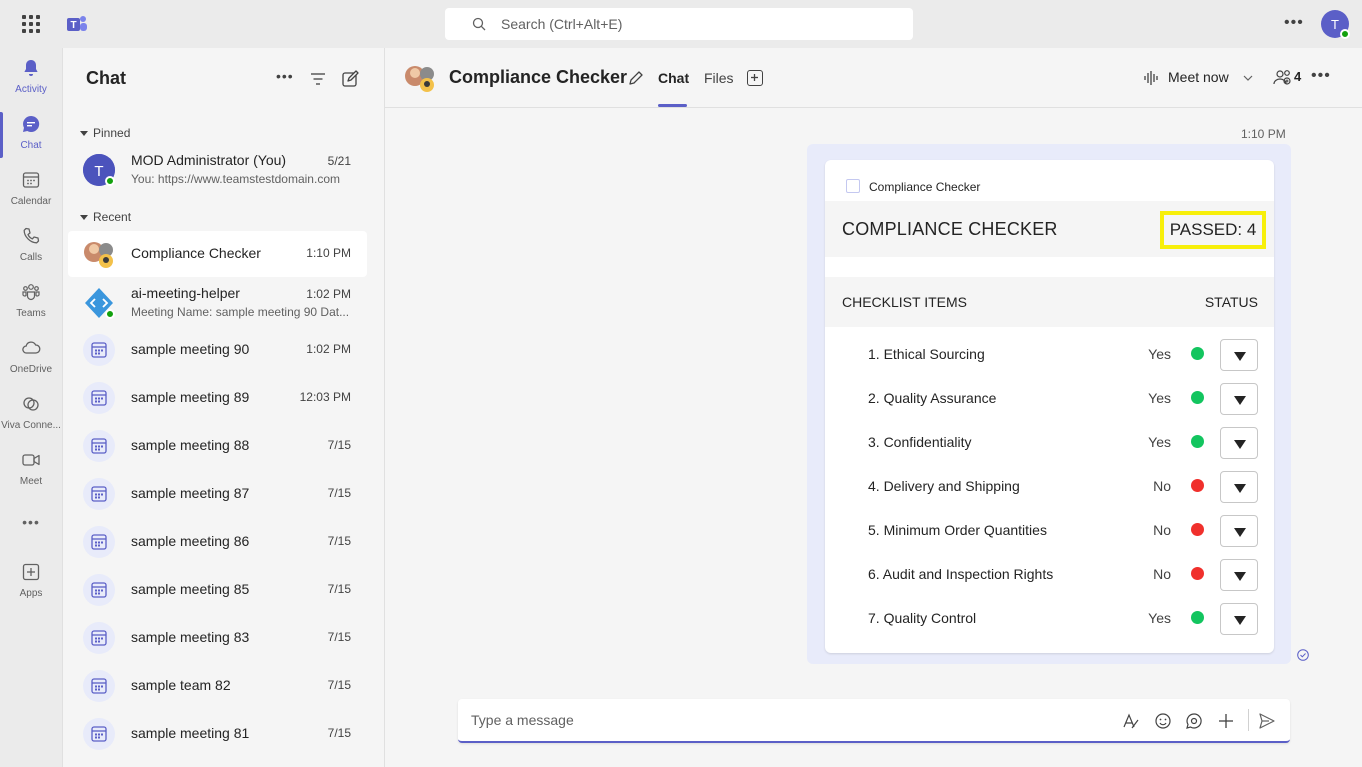 The height and width of the screenshot is (767, 1362). What do you see at coordinates (1197, 573) in the screenshot?
I see `status-dot-icon` at bounding box center [1197, 573].